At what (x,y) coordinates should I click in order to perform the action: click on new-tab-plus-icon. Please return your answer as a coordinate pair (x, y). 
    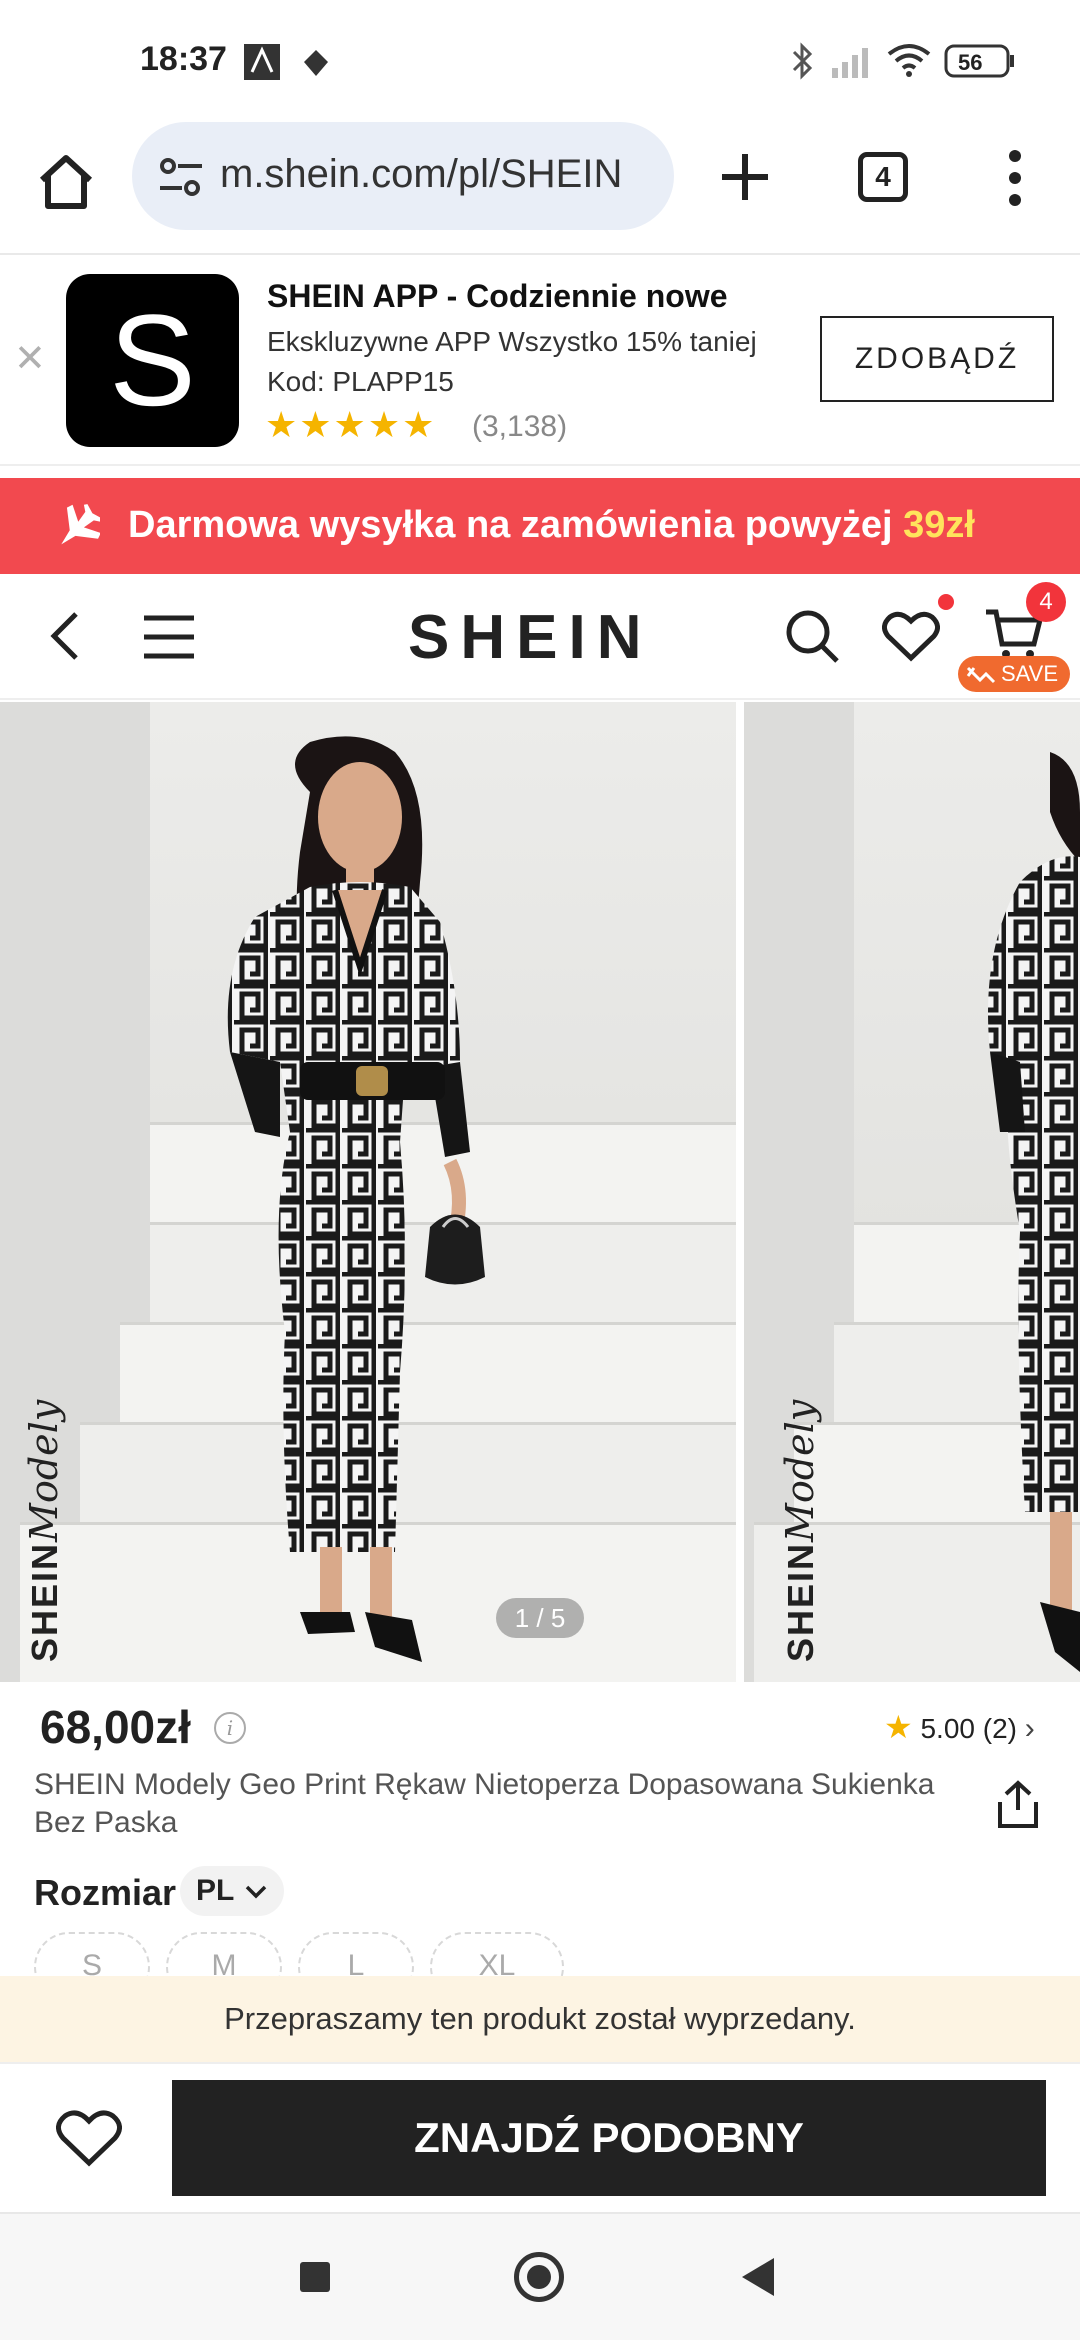
    Looking at the image, I should click on (745, 177).